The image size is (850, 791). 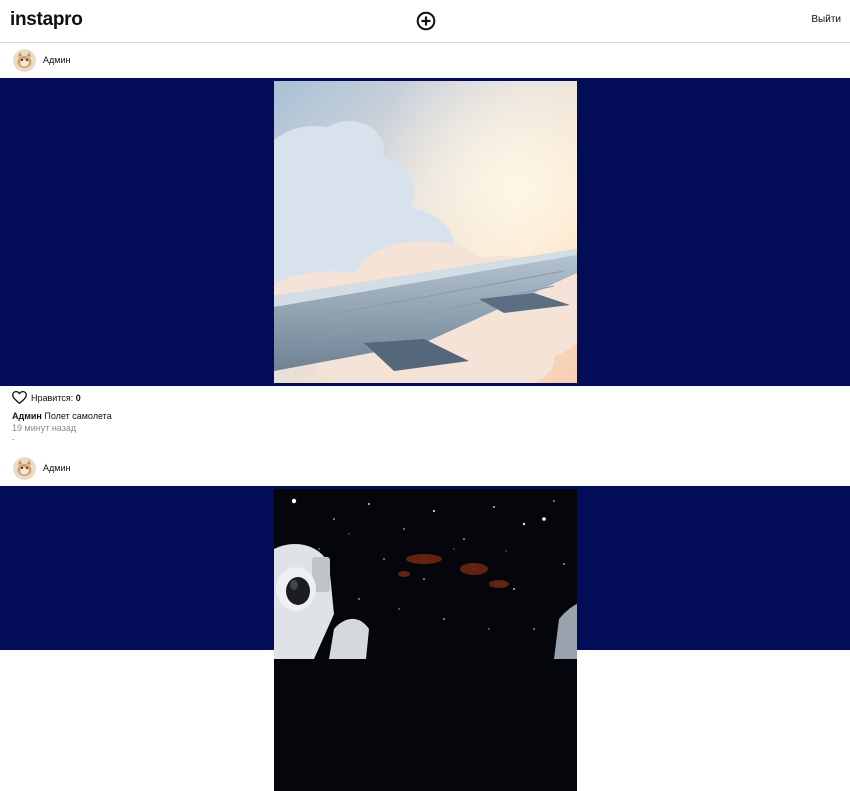 I want to click on add-post-button, so click(x=426, y=21).